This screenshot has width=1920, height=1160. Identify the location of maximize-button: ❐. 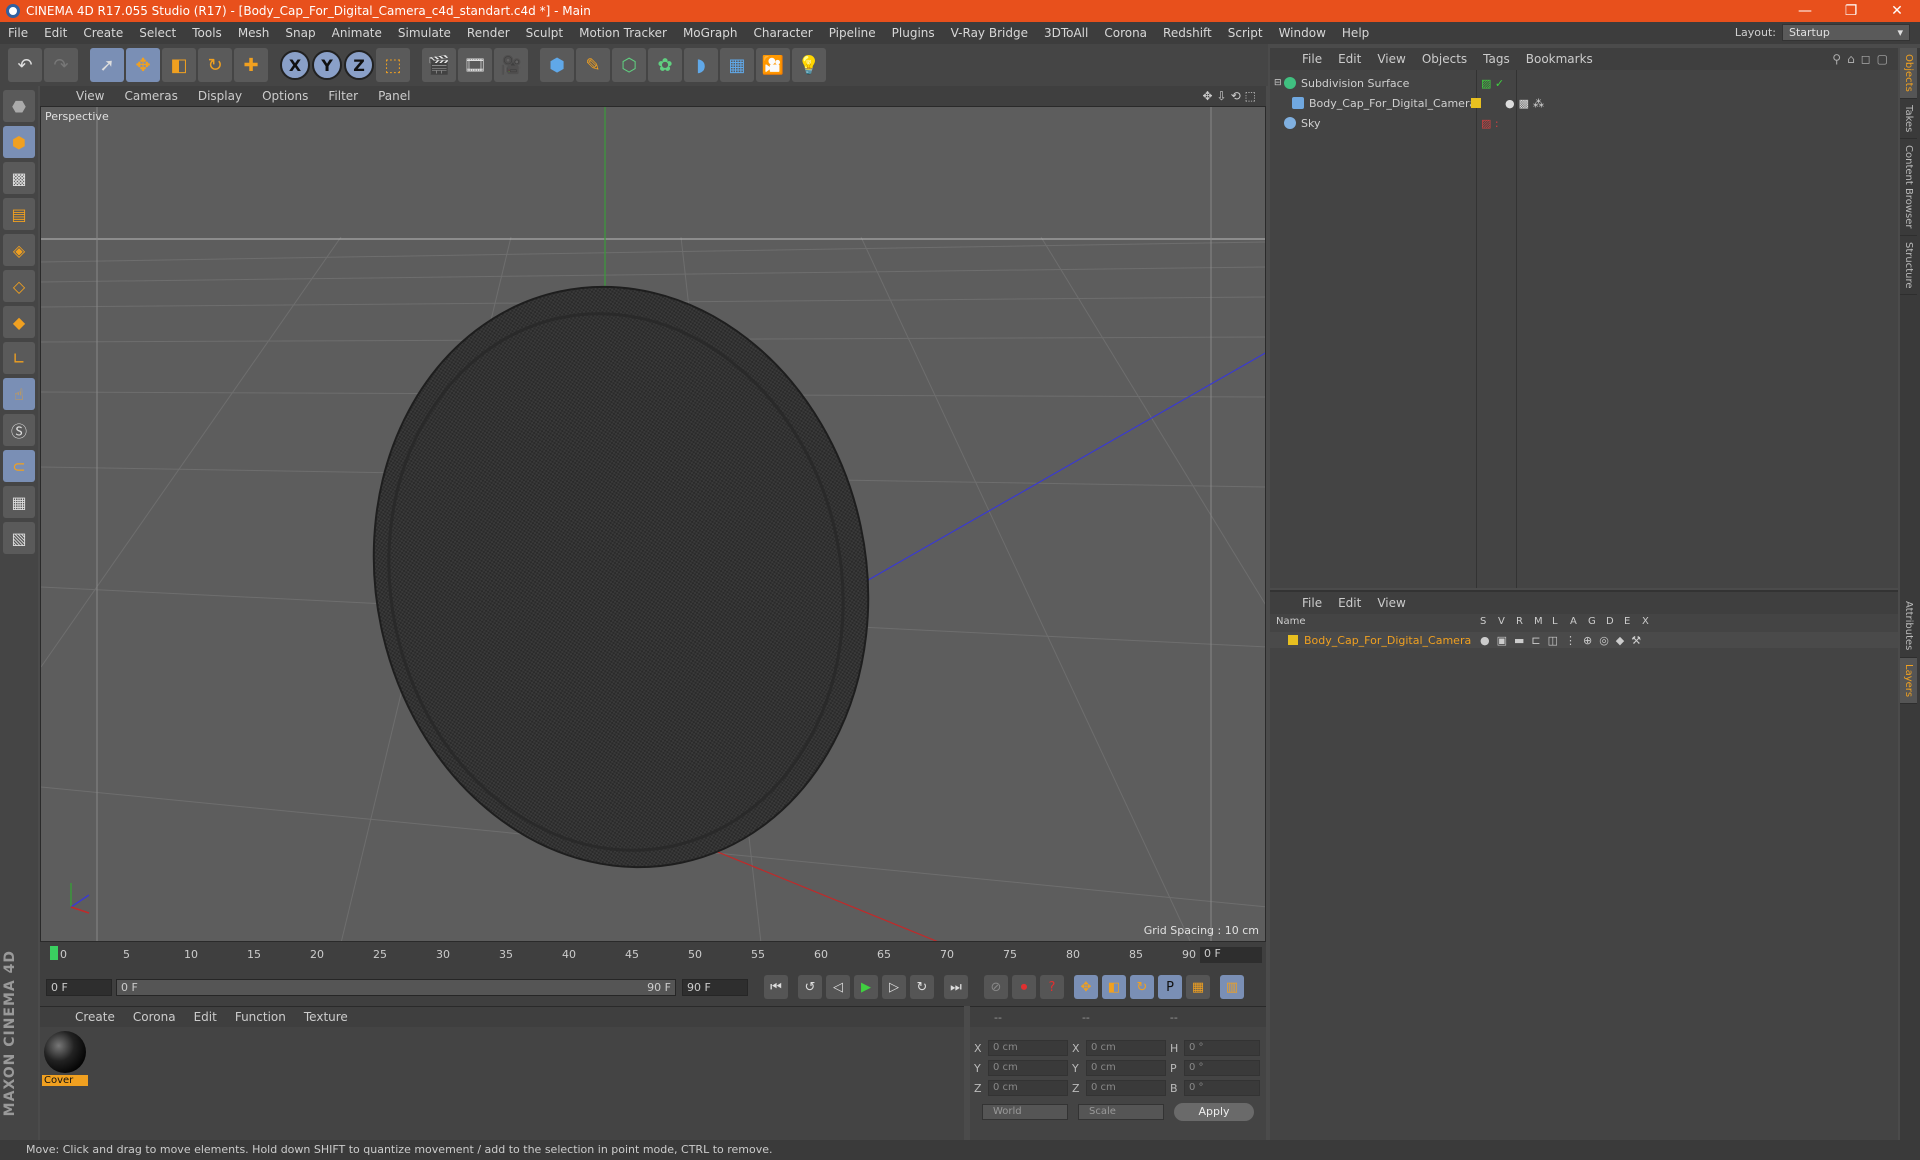
(1851, 11).